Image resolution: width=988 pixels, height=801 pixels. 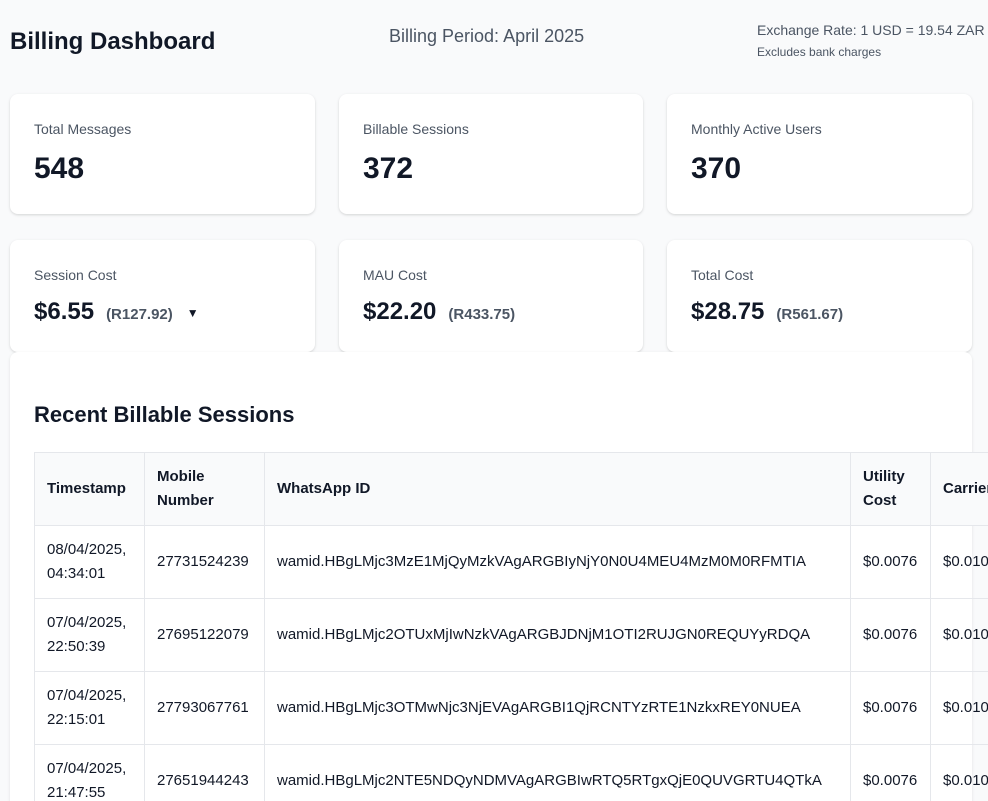 What do you see at coordinates (75, 275) in the screenshot?
I see `card-label: Session Cost` at bounding box center [75, 275].